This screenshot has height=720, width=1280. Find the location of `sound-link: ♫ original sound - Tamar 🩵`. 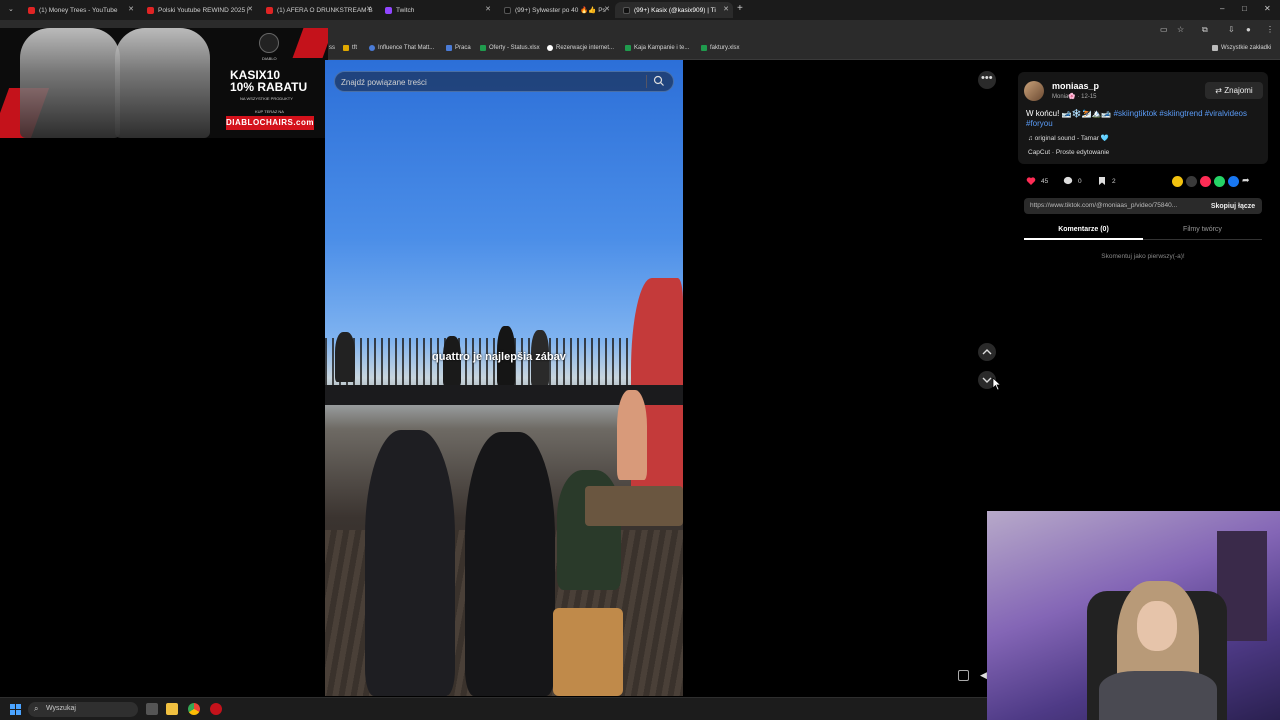

sound-link: ♫ original sound - Tamar 🩵 is located at coordinates (1068, 138).